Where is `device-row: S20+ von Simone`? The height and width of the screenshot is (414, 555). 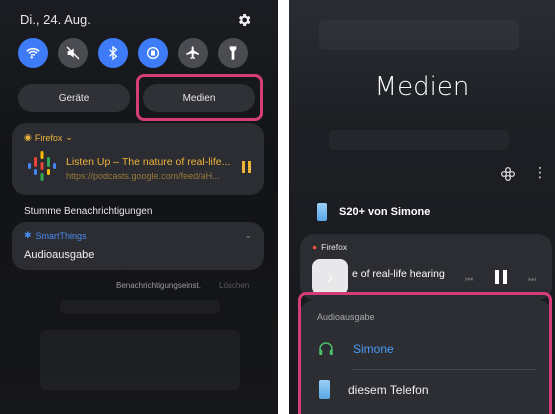
device-row: S20+ von Simone is located at coordinates (373, 212).